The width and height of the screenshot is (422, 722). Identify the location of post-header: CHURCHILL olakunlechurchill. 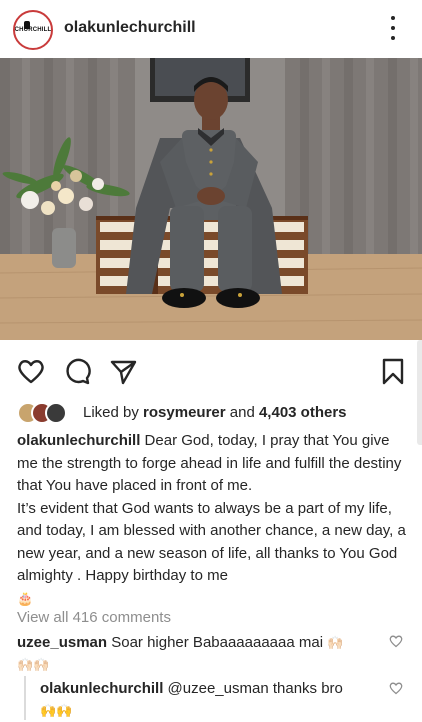
(211, 29).